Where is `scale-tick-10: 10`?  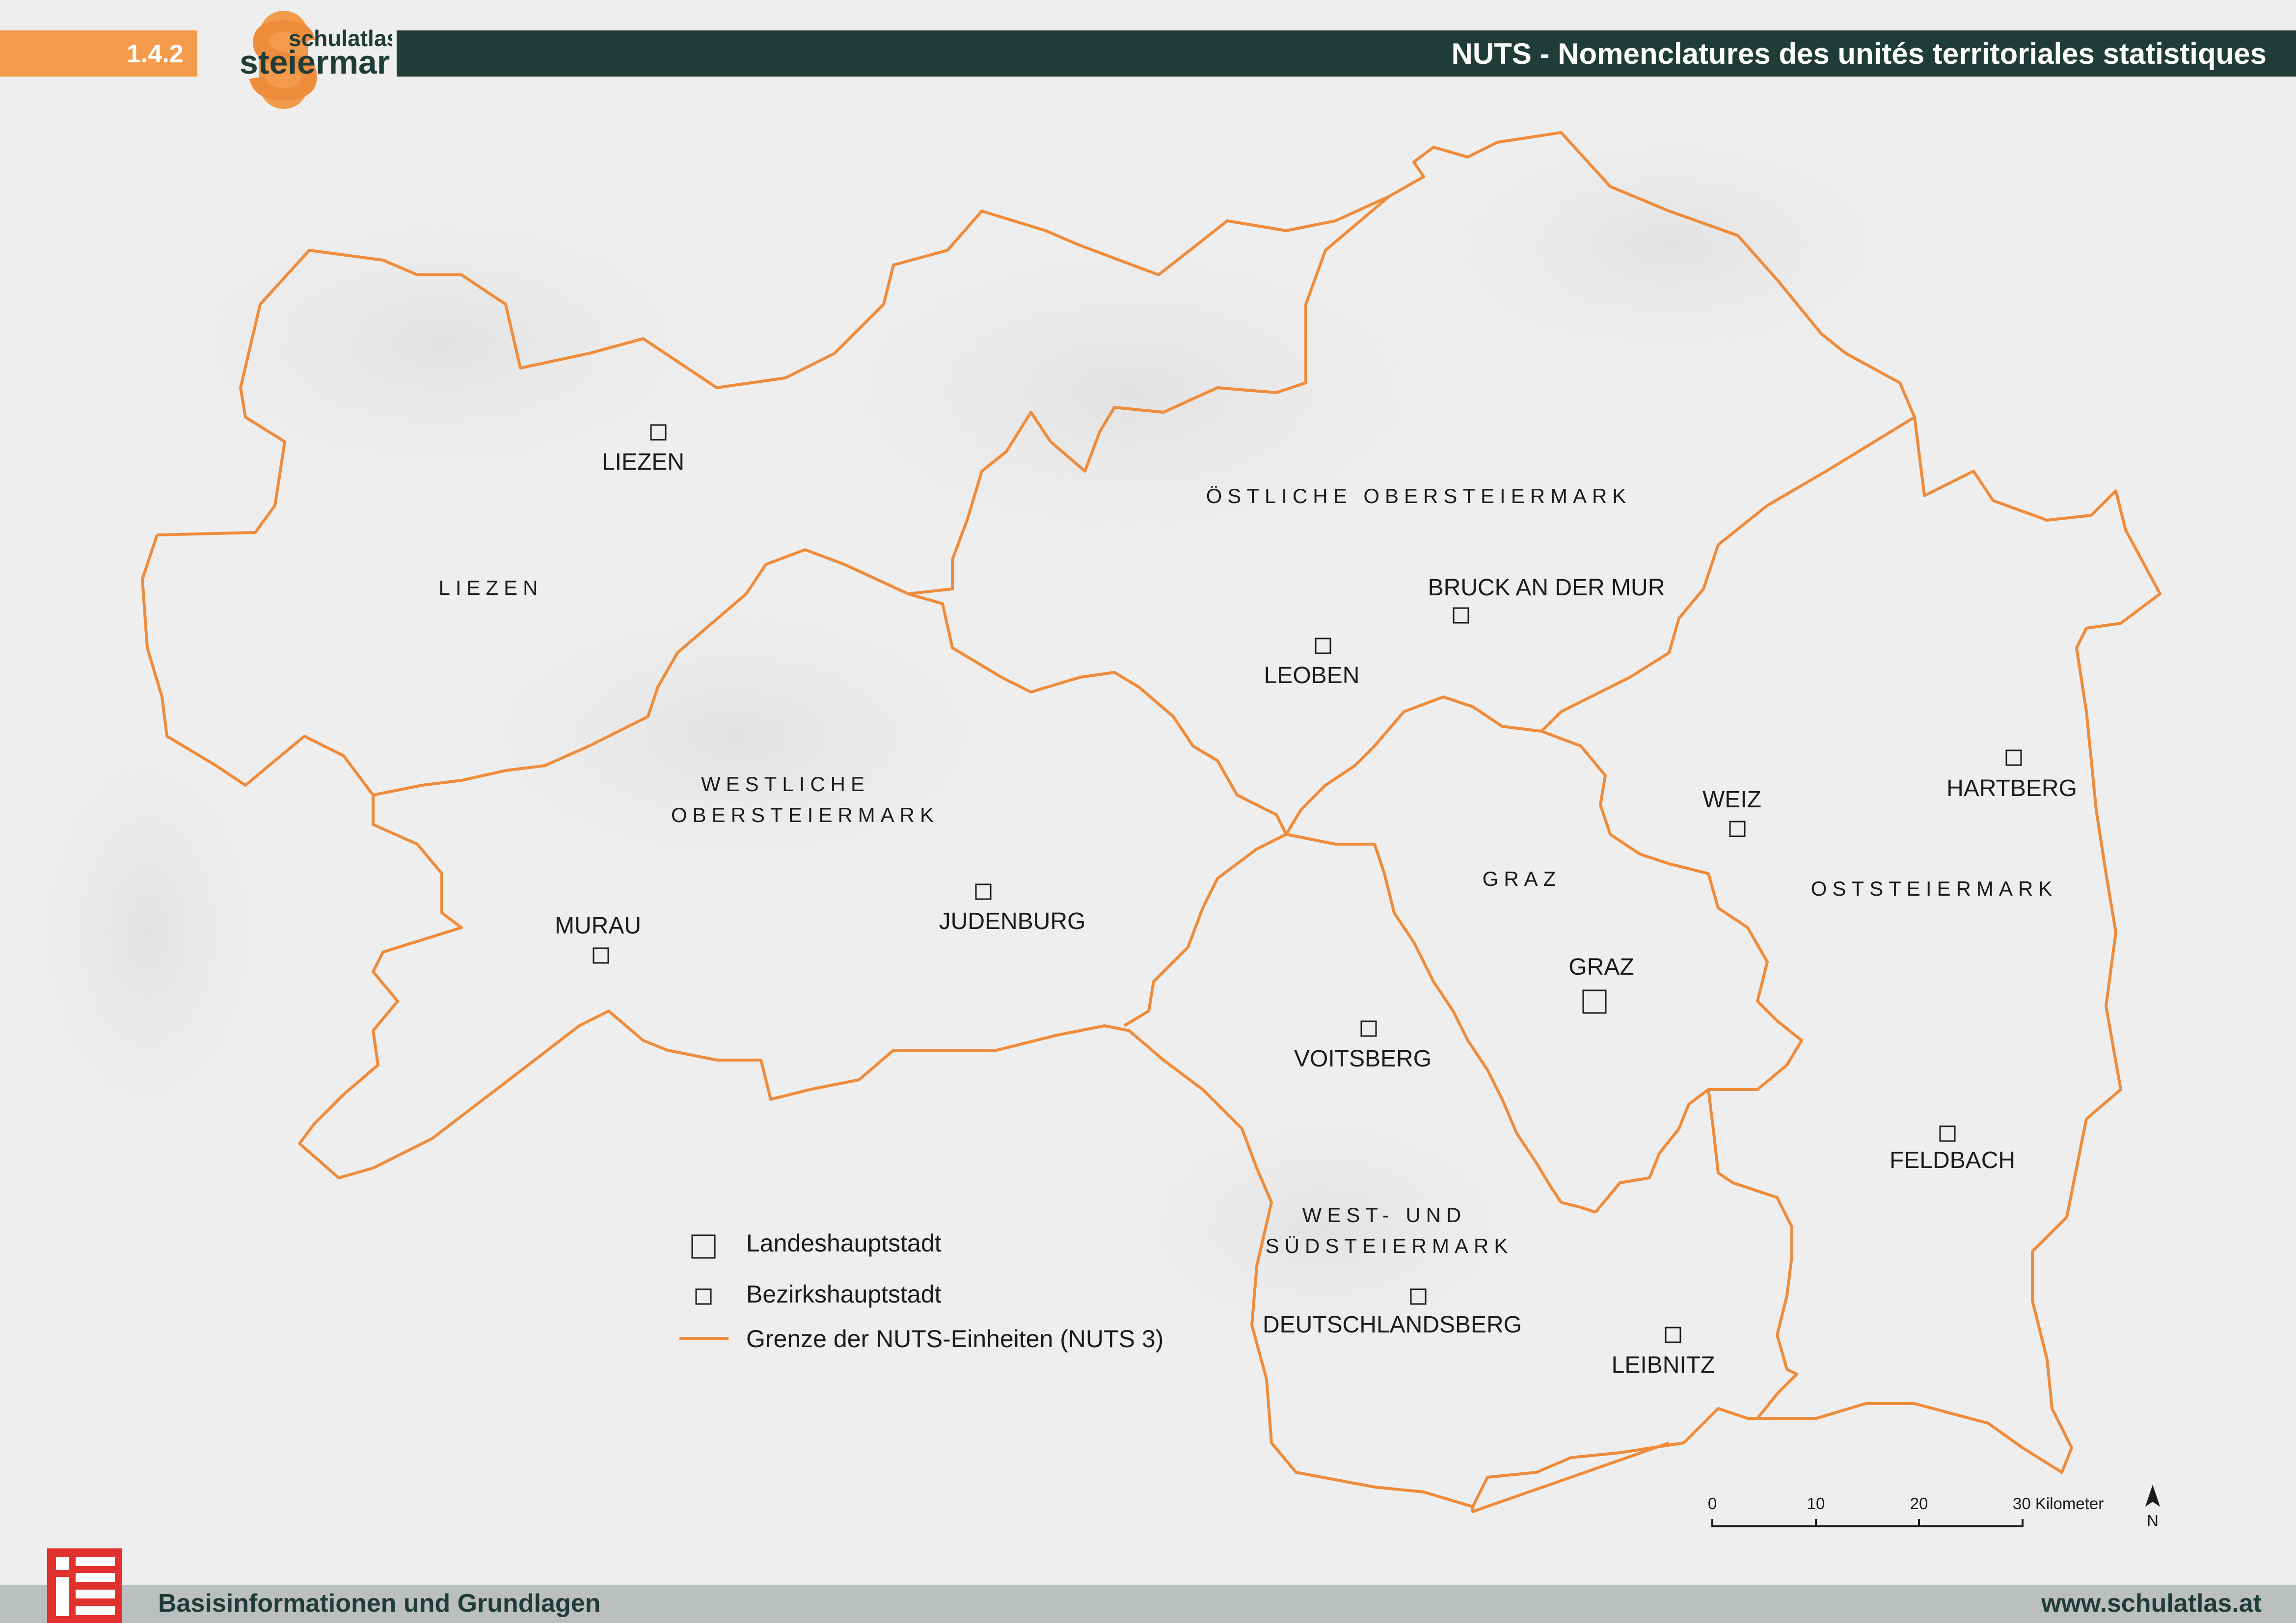
scale-tick-10: 10 is located at coordinates (1816, 1503).